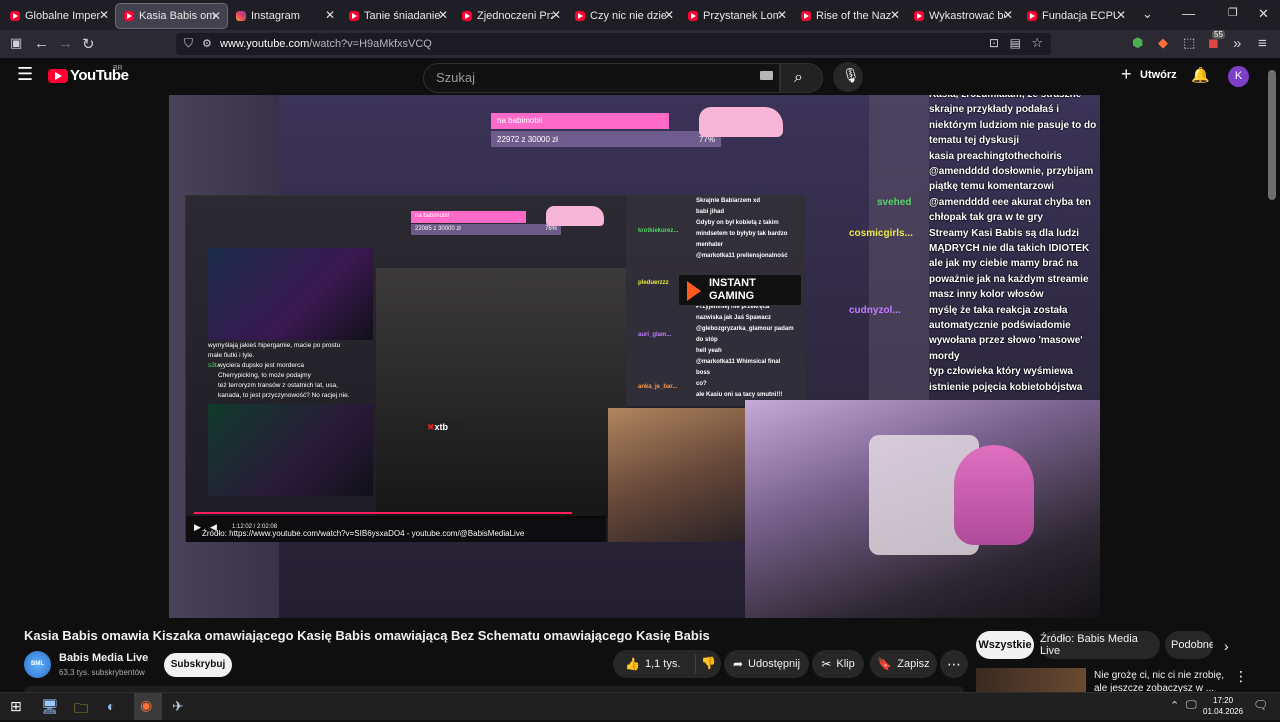 This screenshot has width=1280, height=722. What do you see at coordinates (1137, 43) in the screenshot?
I see `ublock-icon: ⬢` at bounding box center [1137, 43].